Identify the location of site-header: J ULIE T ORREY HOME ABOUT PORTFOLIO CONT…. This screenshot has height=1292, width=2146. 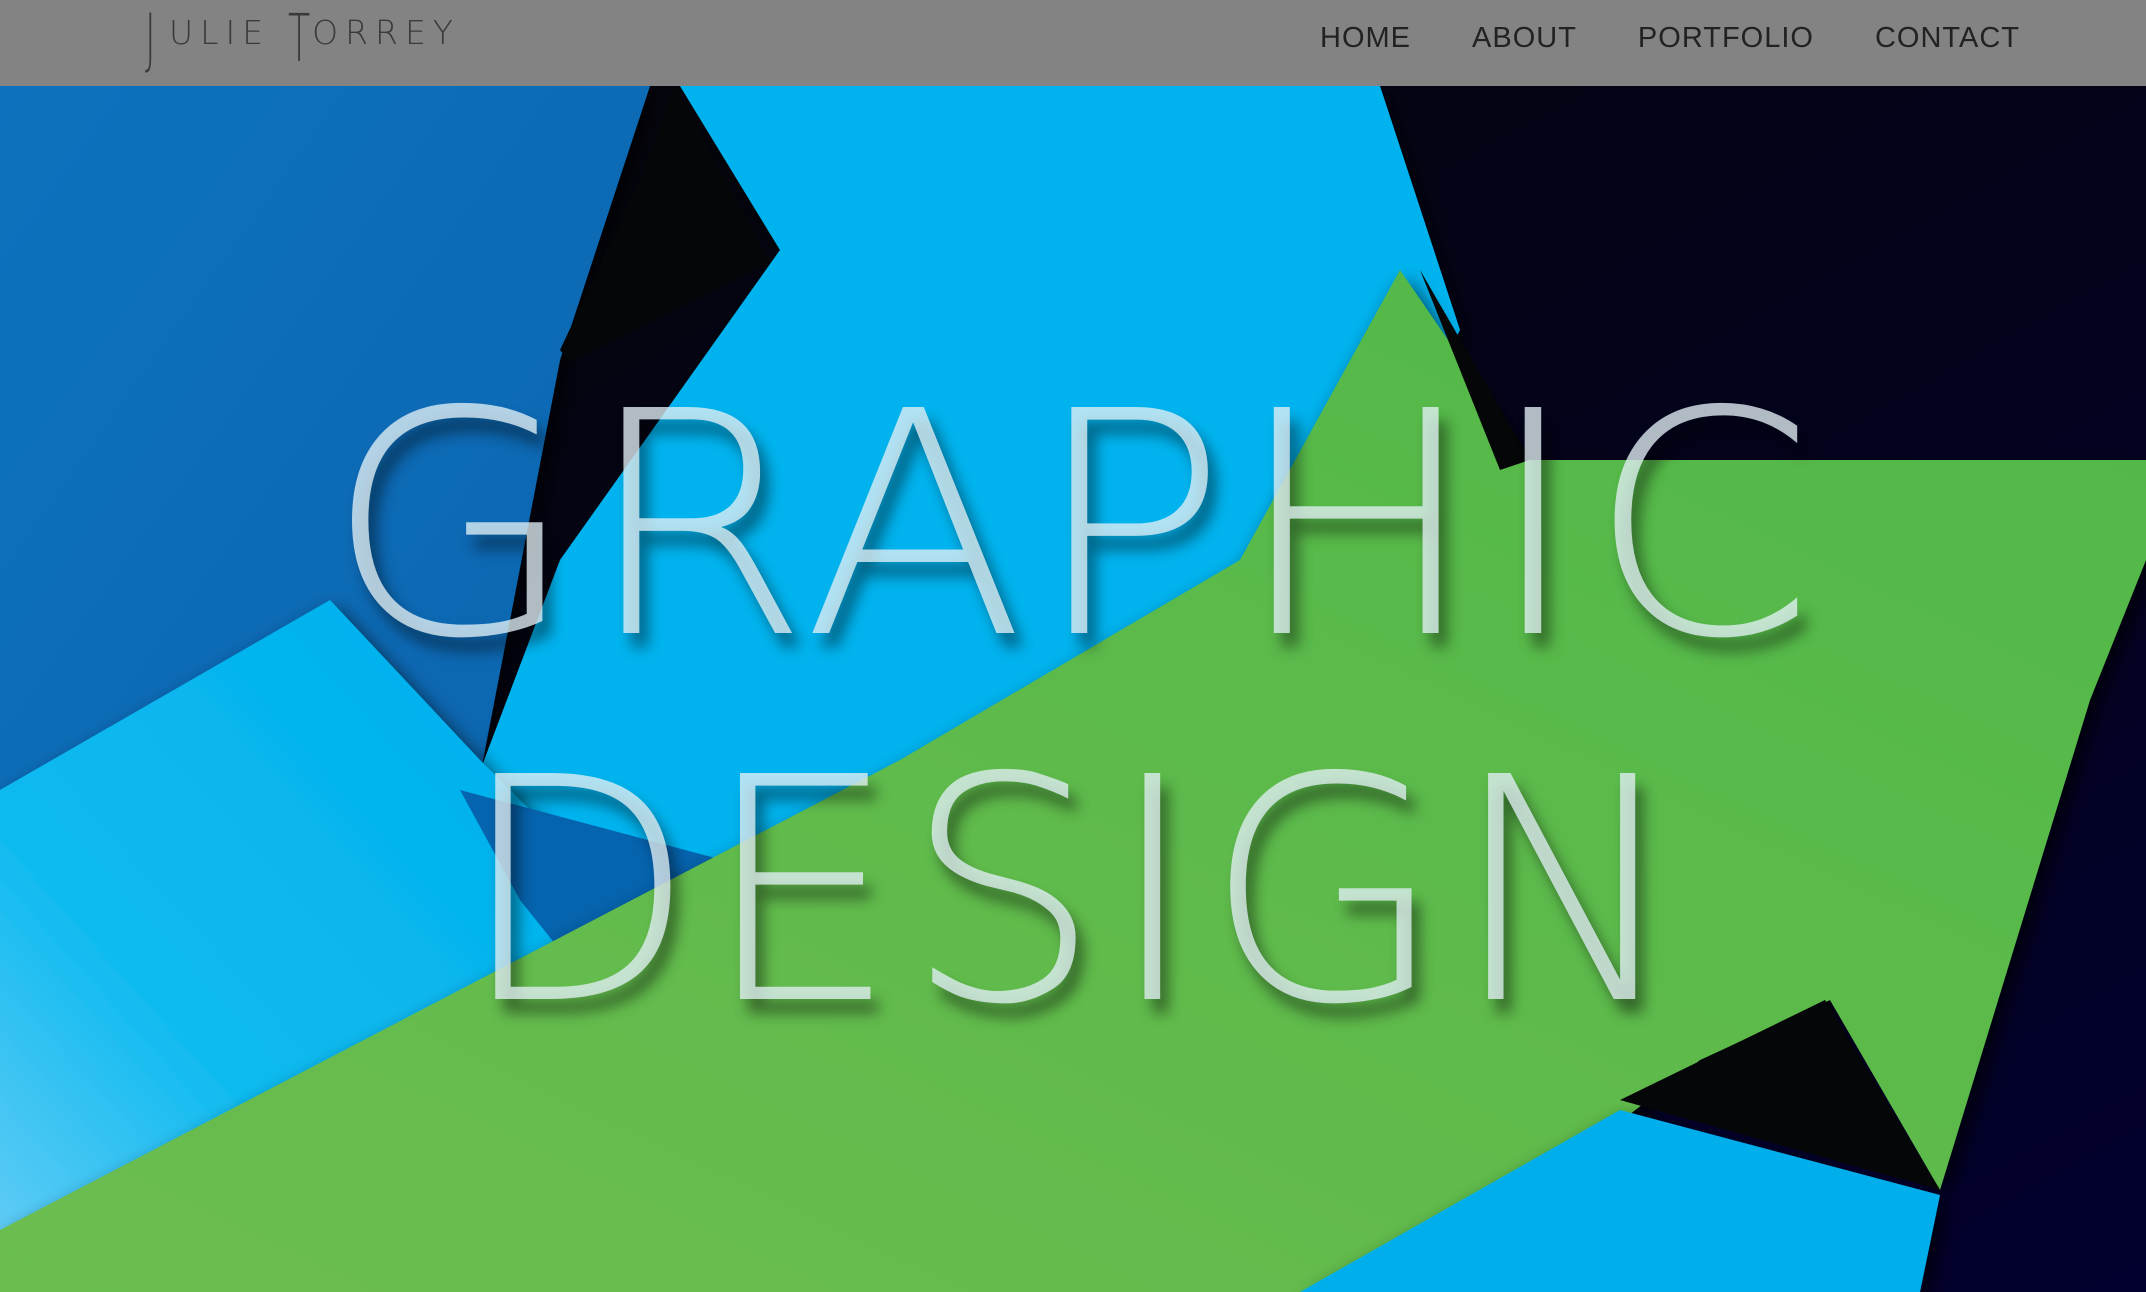
(1073, 43).